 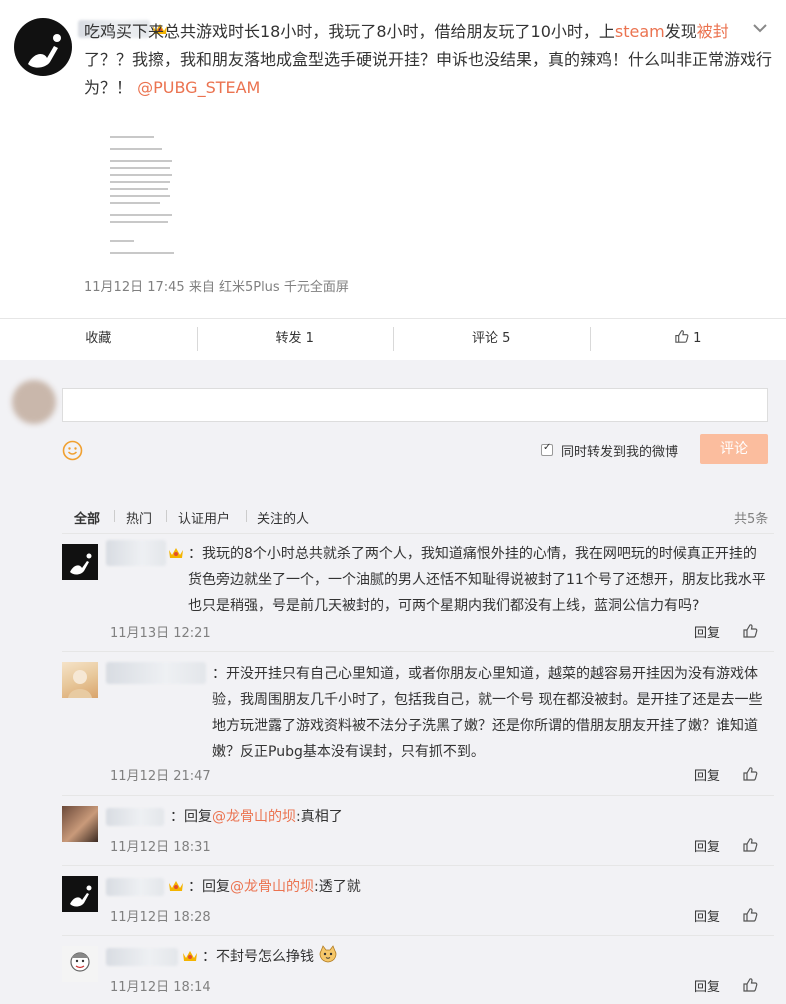 What do you see at coordinates (198, 87) in the screenshot?
I see `pubg-steam-mention: @PUBG_STEAM` at bounding box center [198, 87].